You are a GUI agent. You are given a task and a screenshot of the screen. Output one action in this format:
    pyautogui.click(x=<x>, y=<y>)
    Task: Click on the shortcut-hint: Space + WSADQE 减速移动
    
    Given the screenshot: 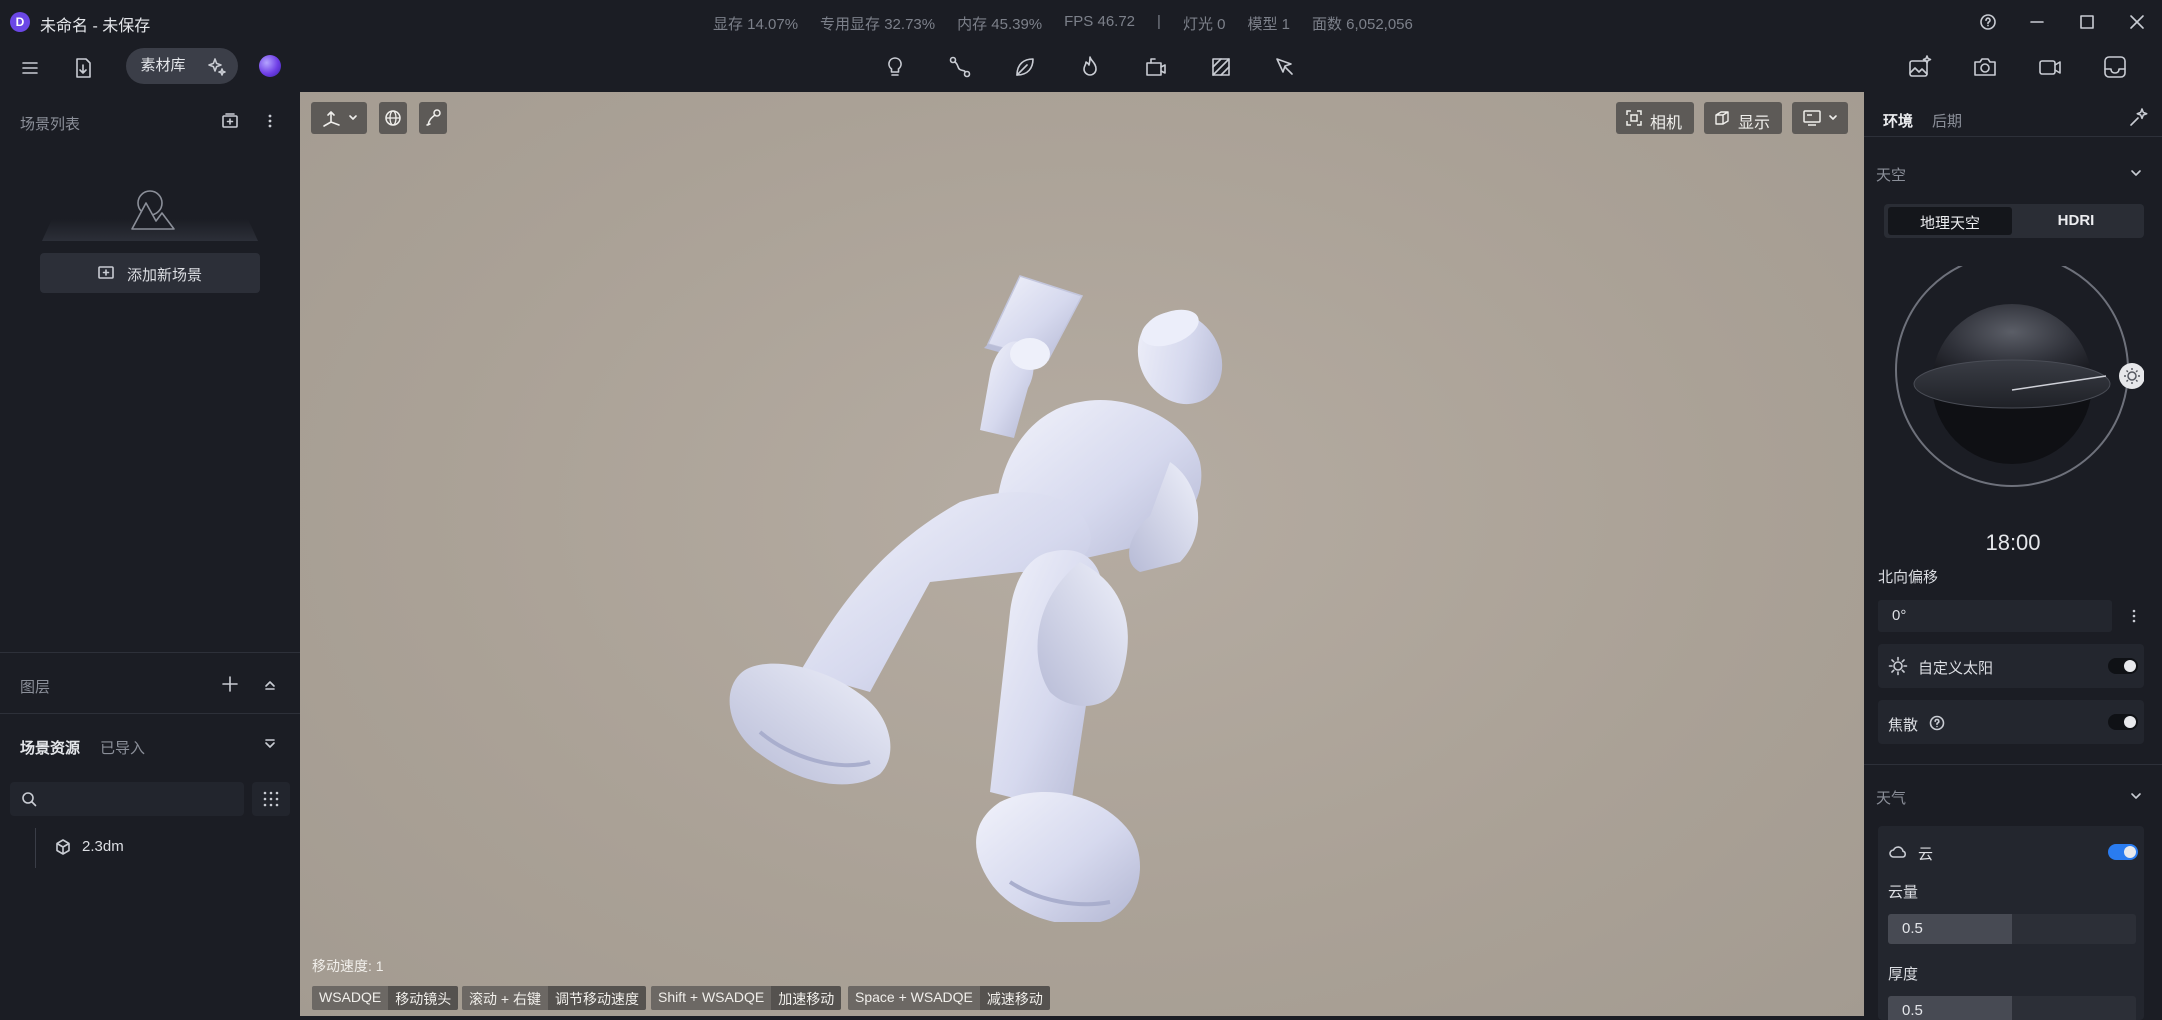 What is the action you would take?
    pyautogui.click(x=949, y=998)
    